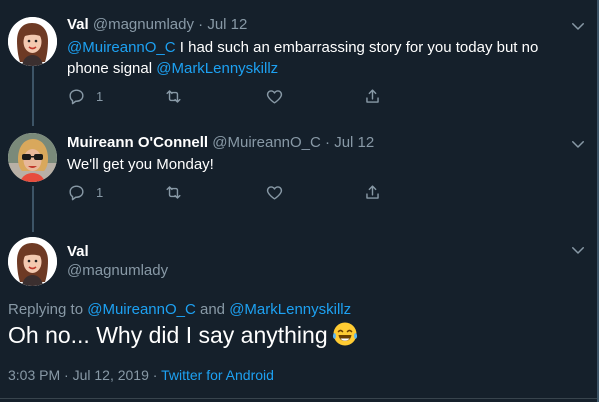 This screenshot has width=599, height=402. Describe the element at coordinates (217, 375) in the screenshot. I see `tweet-source: Twitter for Android` at that location.